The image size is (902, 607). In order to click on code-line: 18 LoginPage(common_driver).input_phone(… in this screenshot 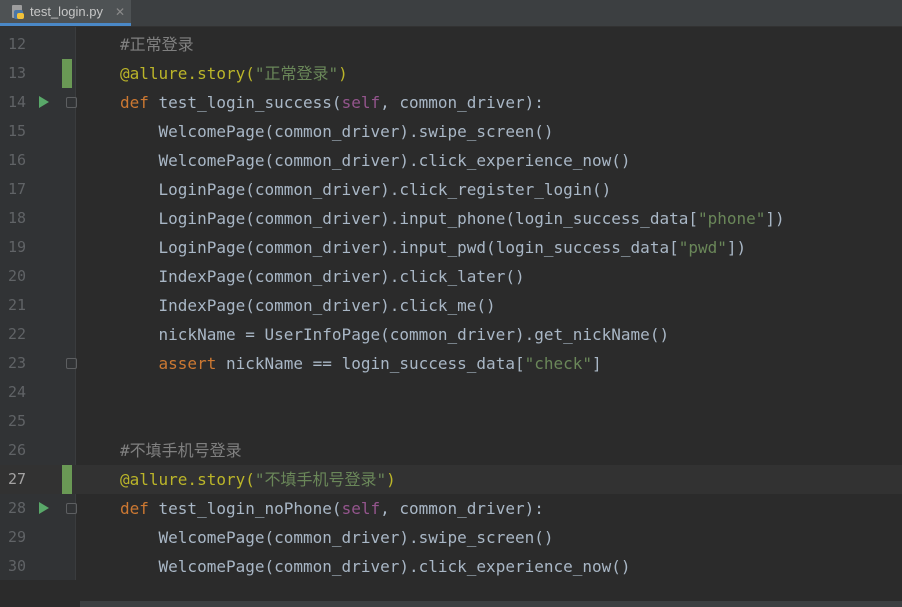, I will do `click(451, 218)`.